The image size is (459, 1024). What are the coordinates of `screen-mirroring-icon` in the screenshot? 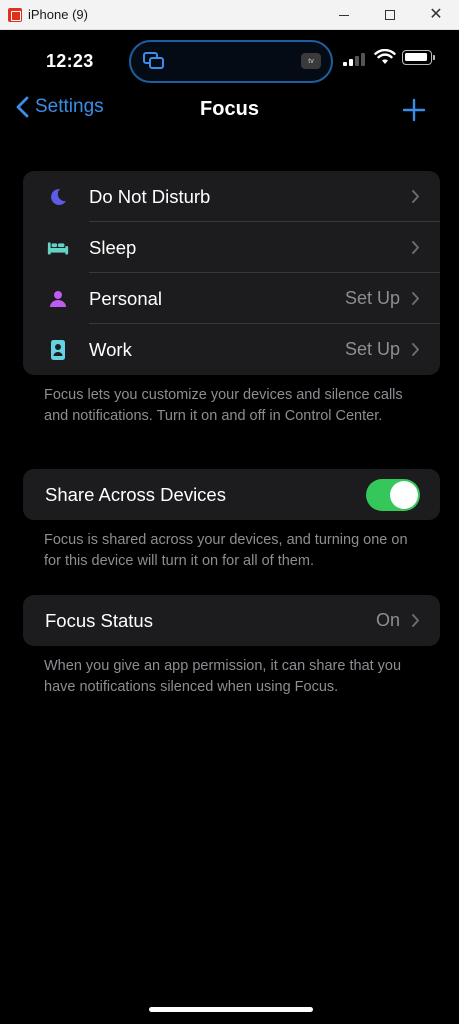 It's located at (154, 61).